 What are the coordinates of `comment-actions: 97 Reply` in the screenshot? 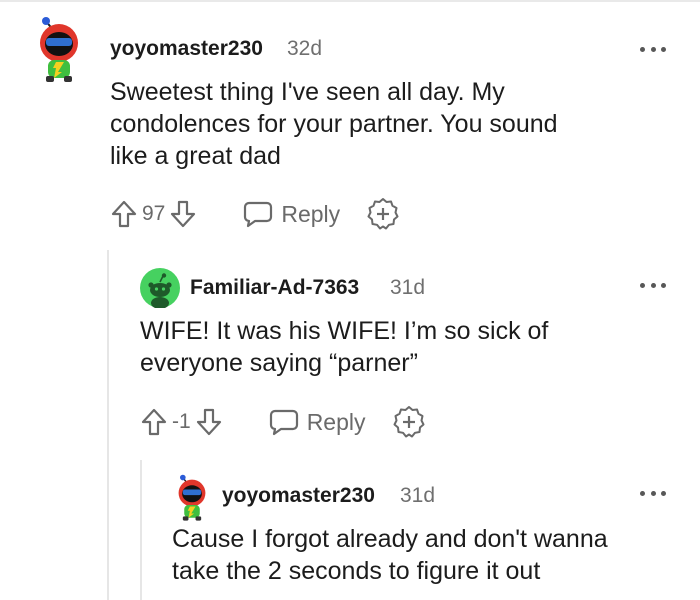 It's located at (255, 214).